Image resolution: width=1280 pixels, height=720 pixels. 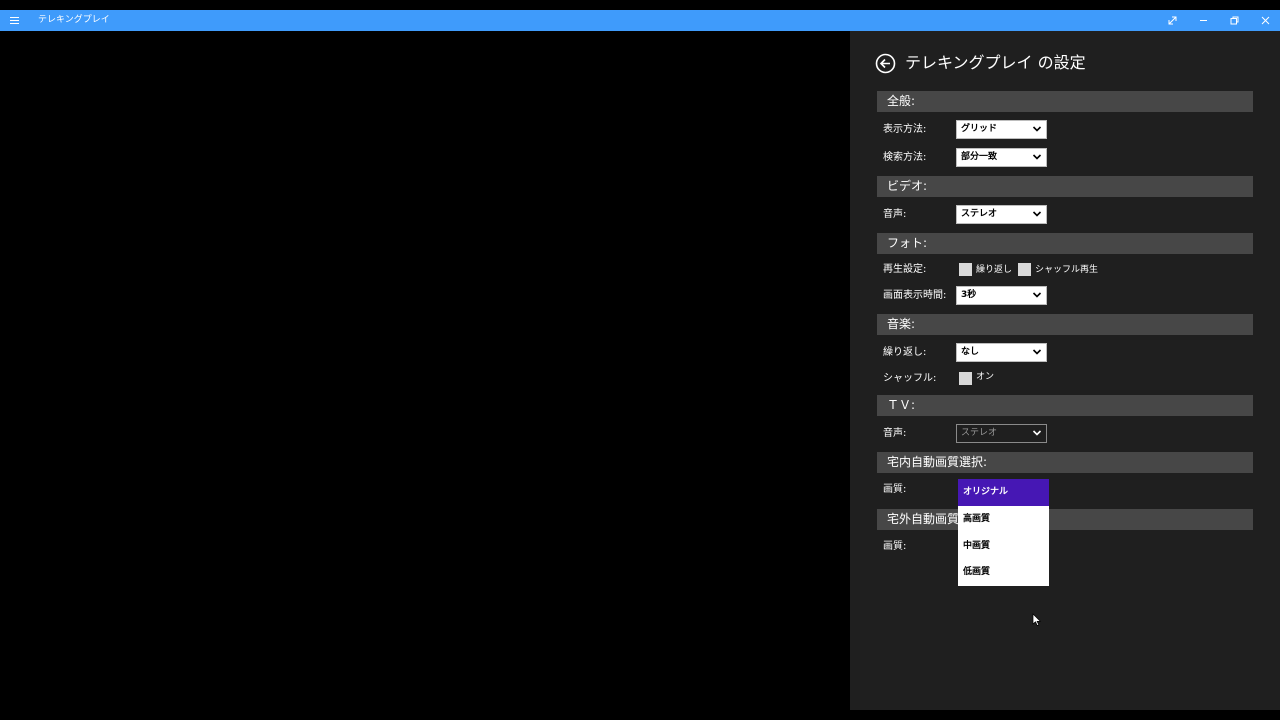 I want to click on photo-shuffle-label: シャッフル再生, so click(x=1067, y=270).